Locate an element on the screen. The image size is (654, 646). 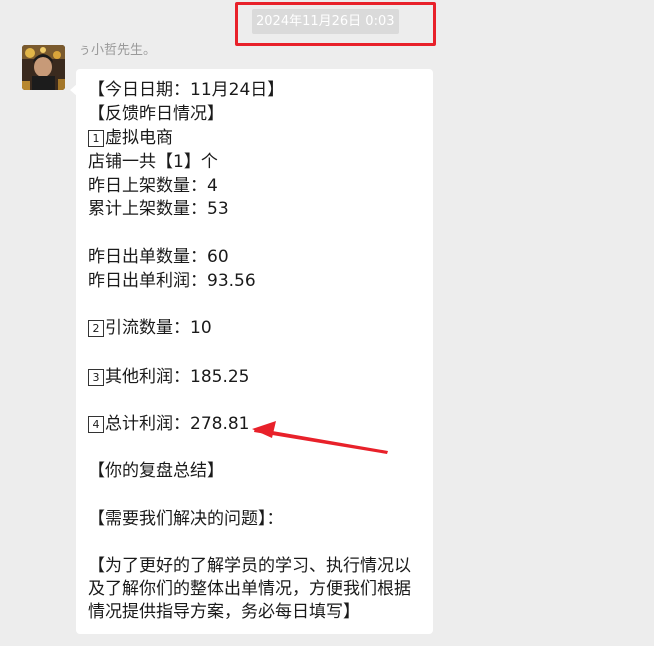
red-arrow-annotation is located at coordinates (320, 437).